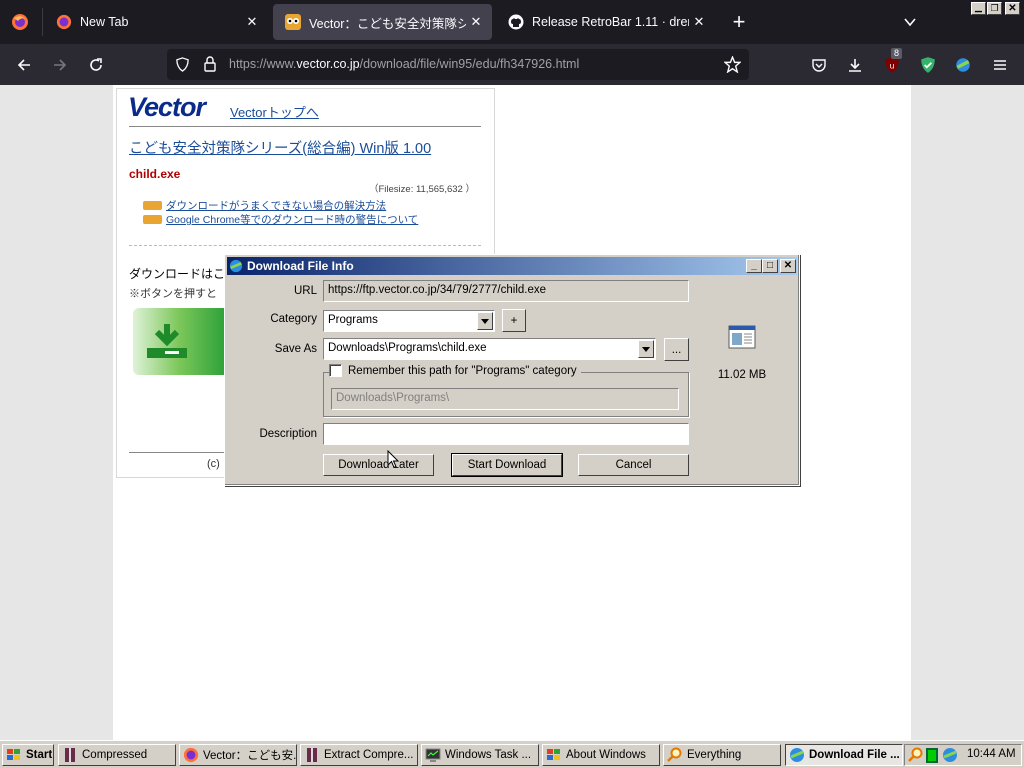  I want to click on taskbar-item-about-windows: About Windows, so click(601, 755).